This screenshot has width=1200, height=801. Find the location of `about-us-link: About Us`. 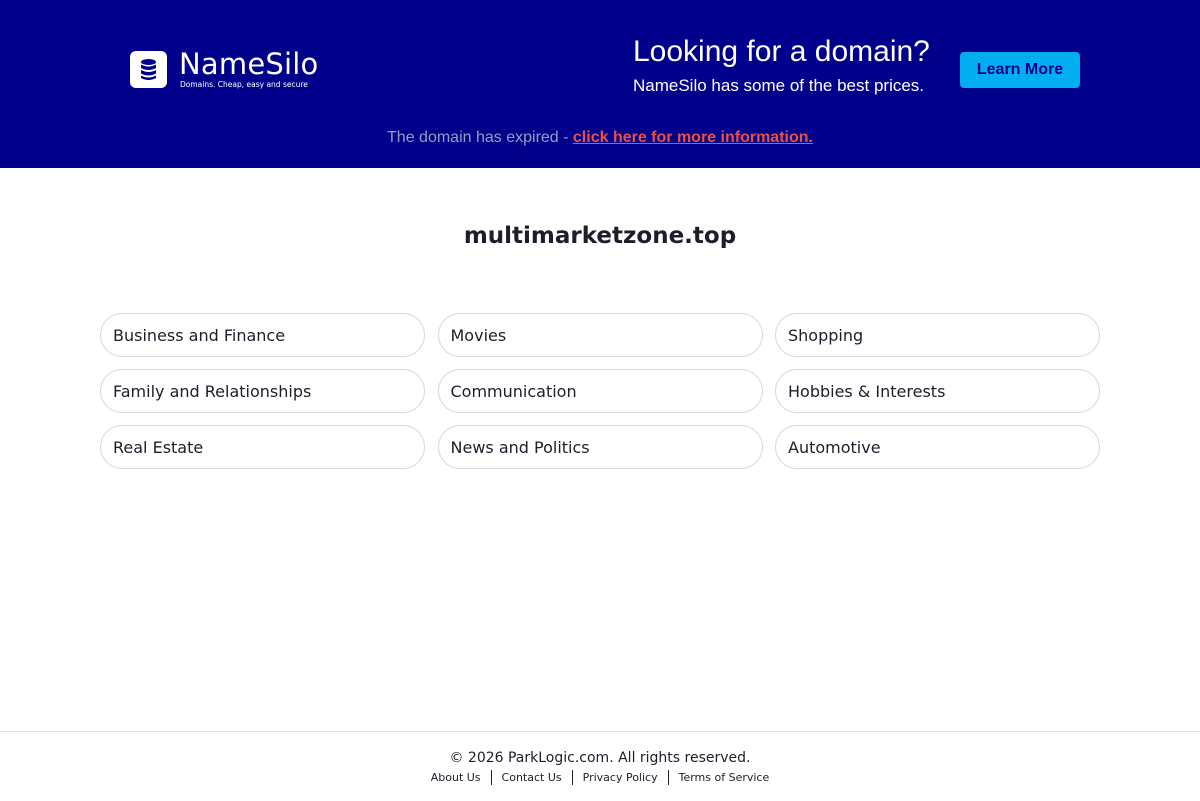

about-us-link: About Us is located at coordinates (456, 778).